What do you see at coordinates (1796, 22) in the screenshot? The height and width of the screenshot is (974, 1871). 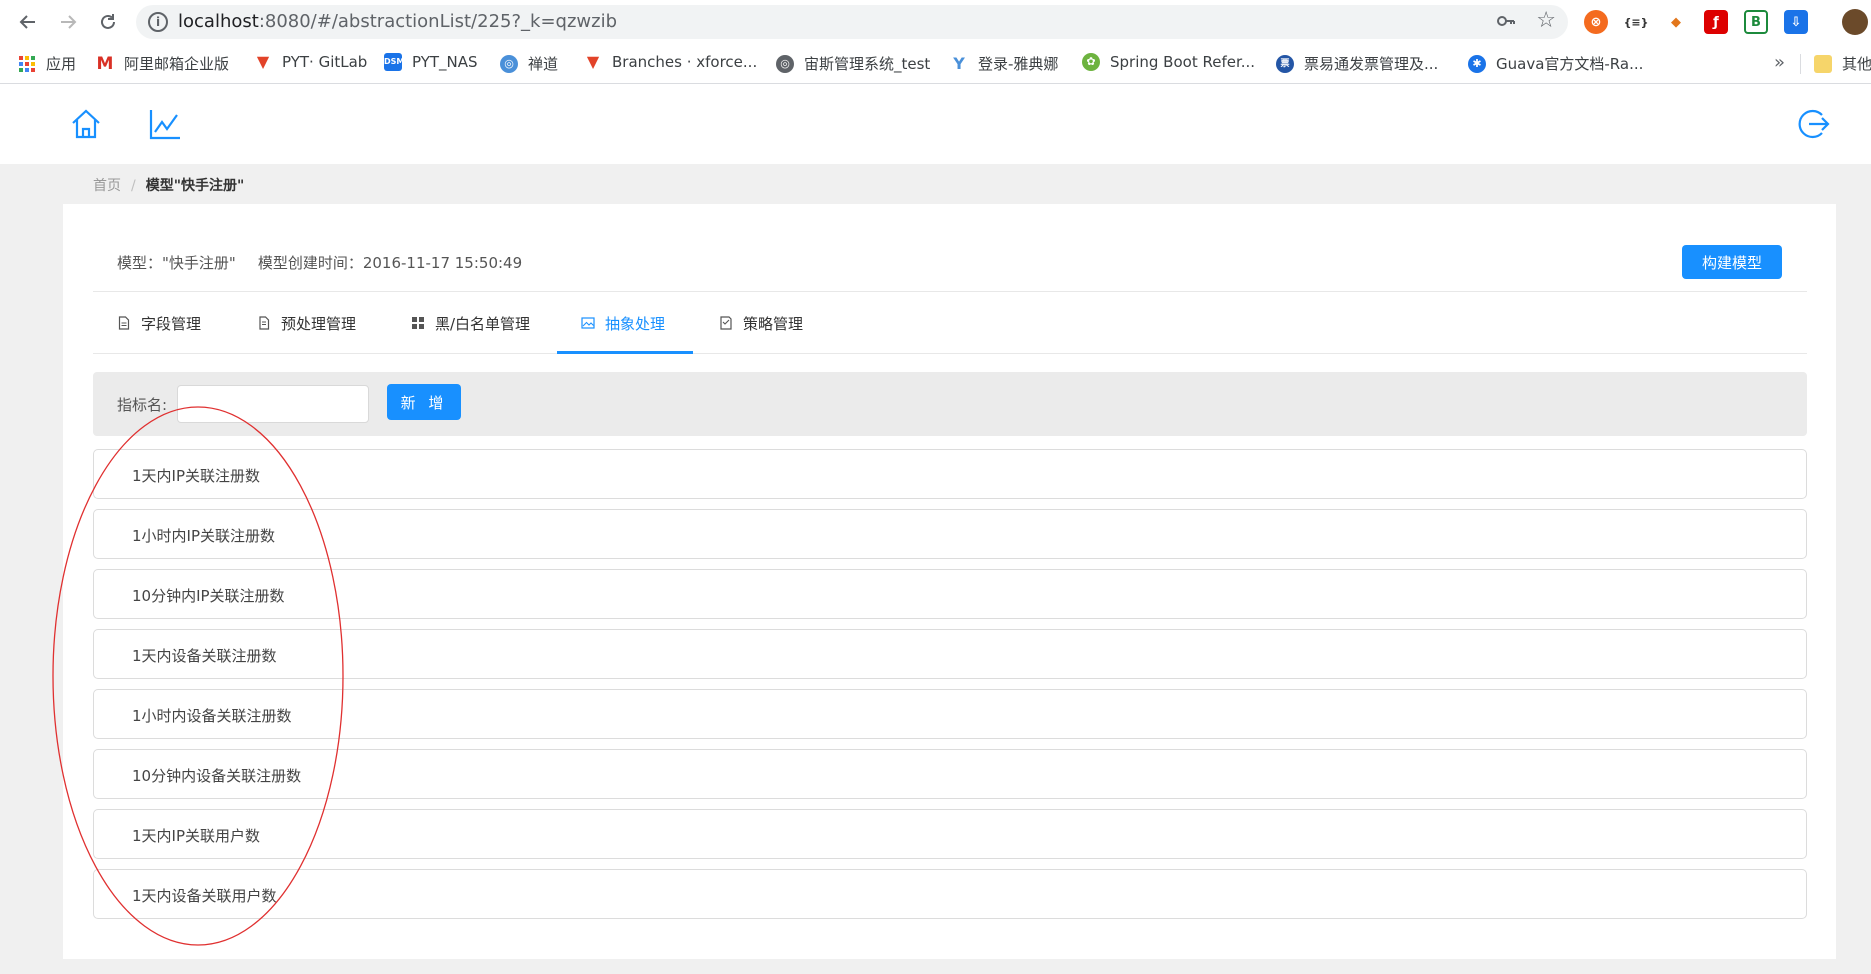 I see `download-extension-icon: ⇩` at bounding box center [1796, 22].